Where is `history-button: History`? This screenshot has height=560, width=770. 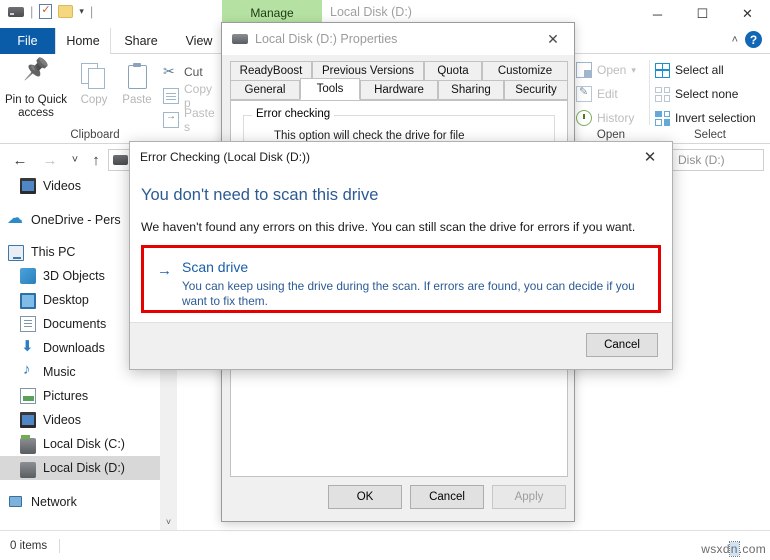 history-button: History is located at coordinates (605, 118).